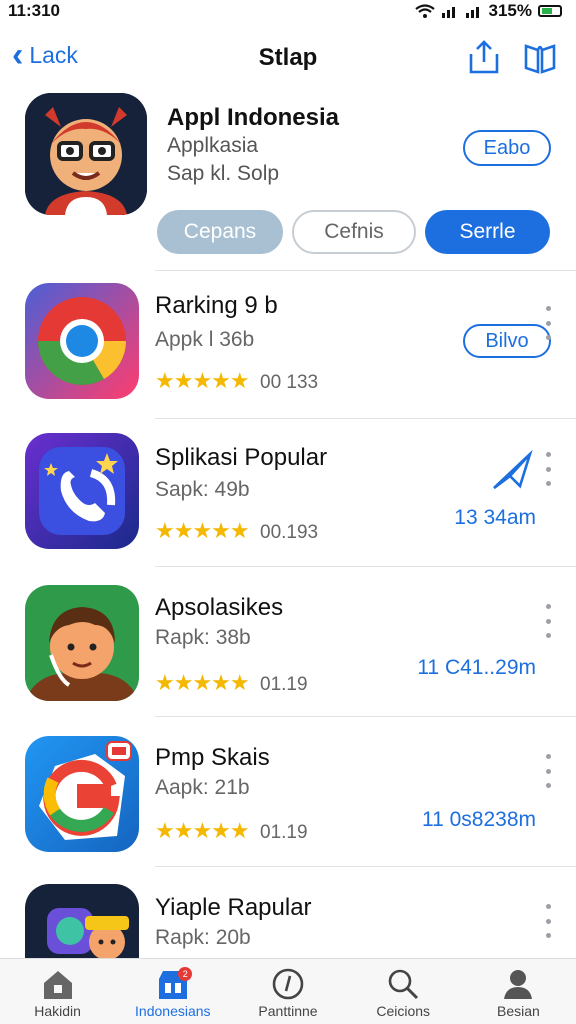 The width and height of the screenshot is (576, 1024). What do you see at coordinates (220, 232) in the screenshot?
I see `segment-button-1: Cepans` at bounding box center [220, 232].